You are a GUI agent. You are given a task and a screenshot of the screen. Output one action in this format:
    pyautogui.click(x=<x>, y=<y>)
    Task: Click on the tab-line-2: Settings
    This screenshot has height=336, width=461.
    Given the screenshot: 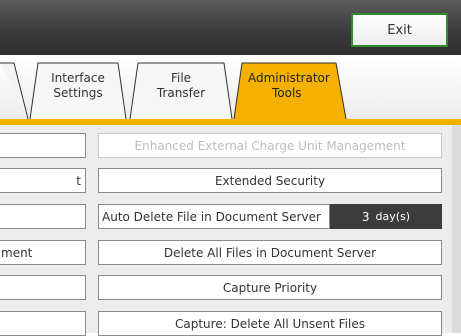 What is the action you would take?
    pyautogui.click(x=78, y=93)
    